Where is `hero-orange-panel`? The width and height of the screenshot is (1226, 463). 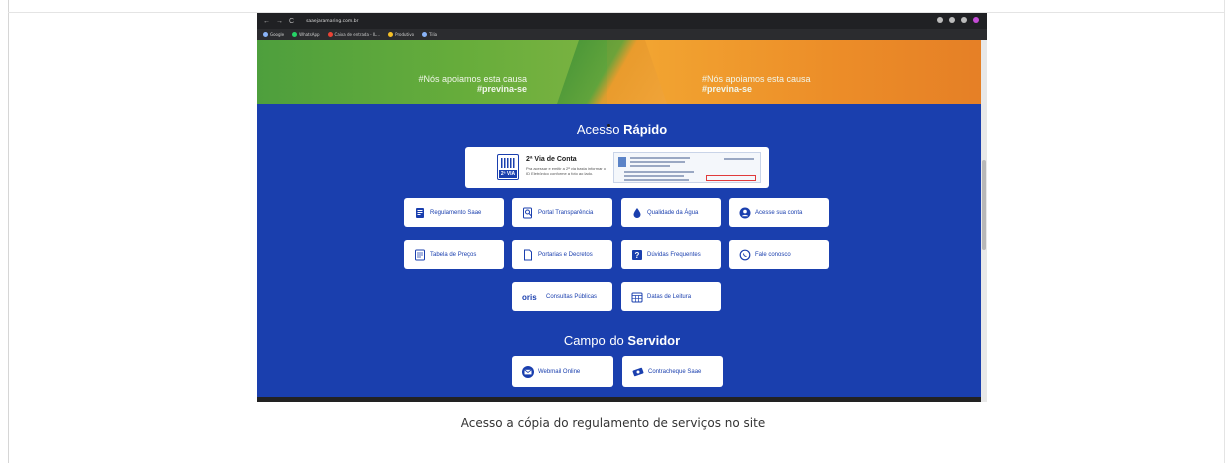 hero-orange-panel is located at coordinates (797, 72).